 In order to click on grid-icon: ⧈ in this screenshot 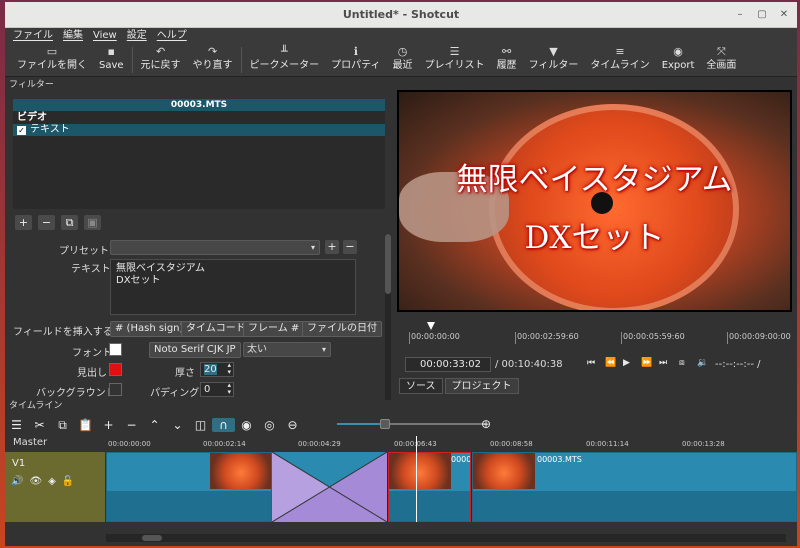, I will do `click(682, 363)`.